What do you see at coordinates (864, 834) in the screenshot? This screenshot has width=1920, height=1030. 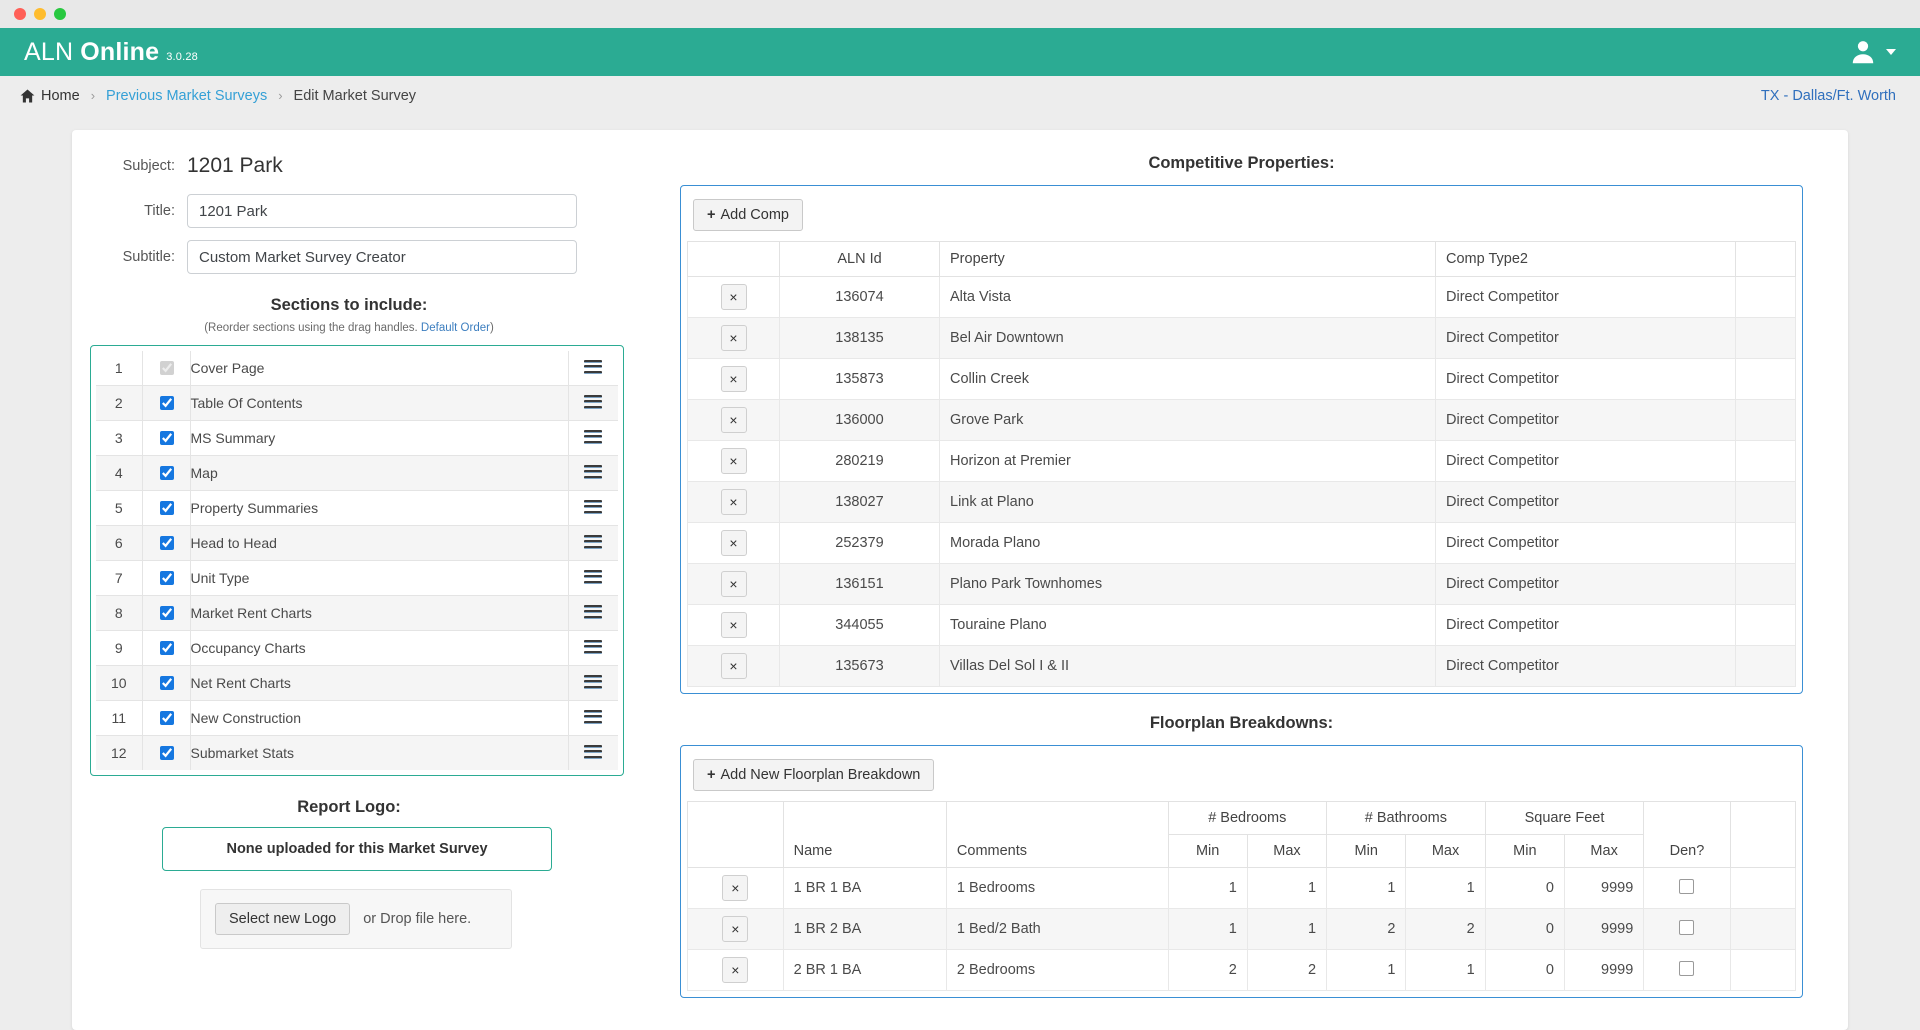 I see `column-header-name: Name` at bounding box center [864, 834].